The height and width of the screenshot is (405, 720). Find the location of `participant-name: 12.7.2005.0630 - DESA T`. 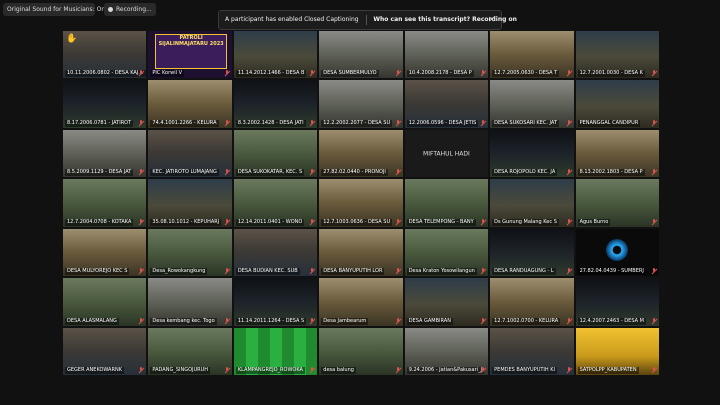

participant-name: 12.7.2005.0630 - DESA T is located at coordinates (526, 74).